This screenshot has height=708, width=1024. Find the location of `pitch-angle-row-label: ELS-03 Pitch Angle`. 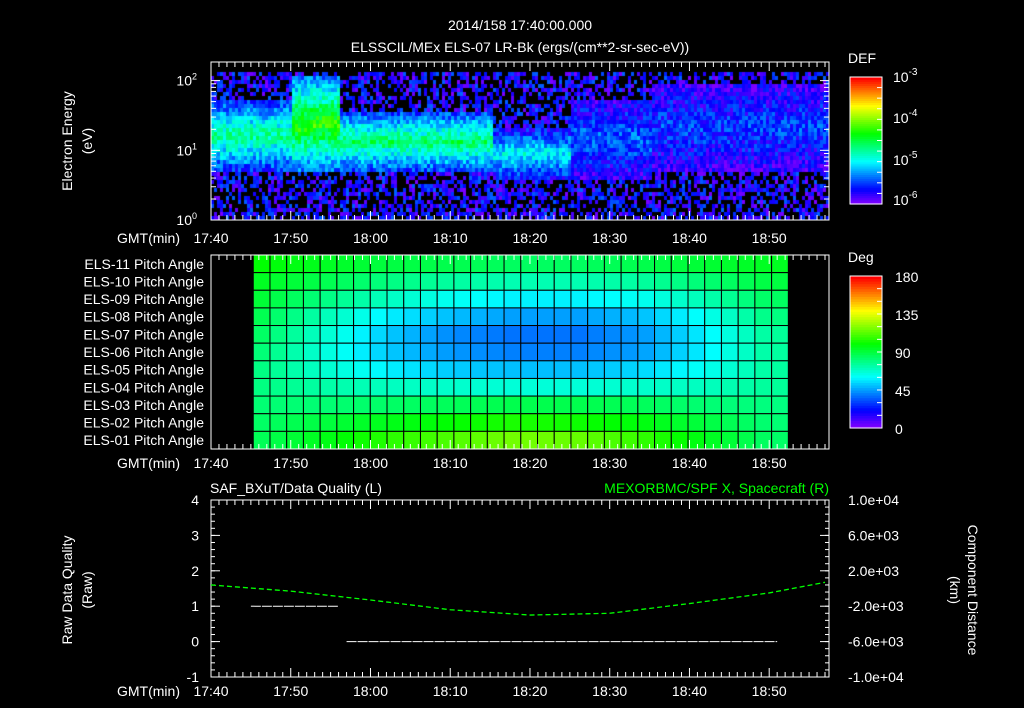

pitch-angle-row-label: ELS-03 Pitch Angle is located at coordinates (143, 405).